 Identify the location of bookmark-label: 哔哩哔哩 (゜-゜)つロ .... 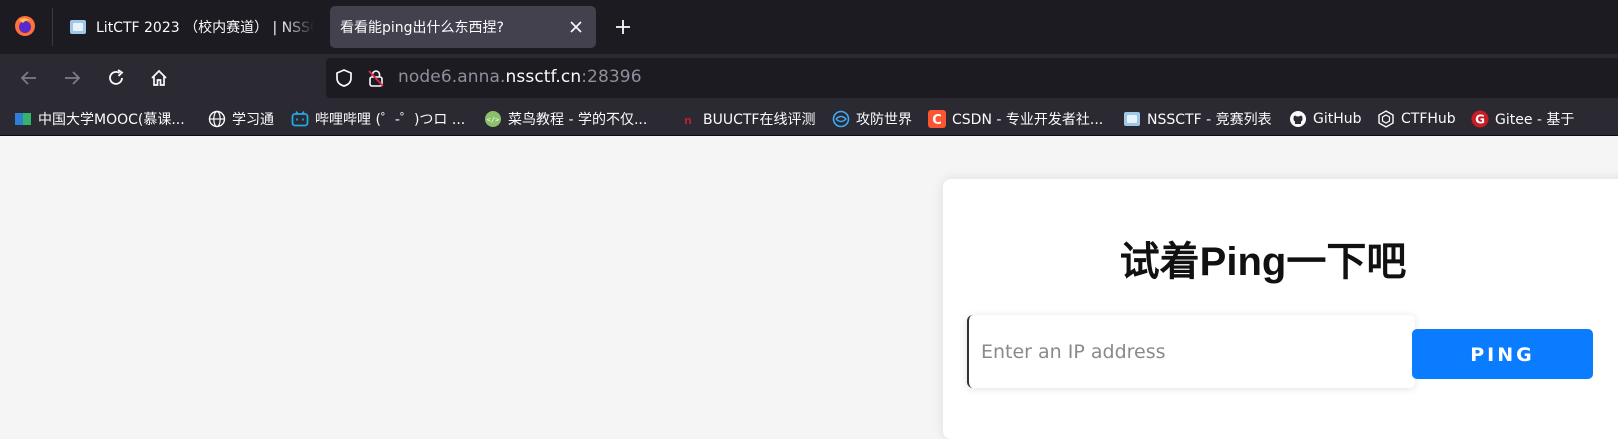
(390, 120).